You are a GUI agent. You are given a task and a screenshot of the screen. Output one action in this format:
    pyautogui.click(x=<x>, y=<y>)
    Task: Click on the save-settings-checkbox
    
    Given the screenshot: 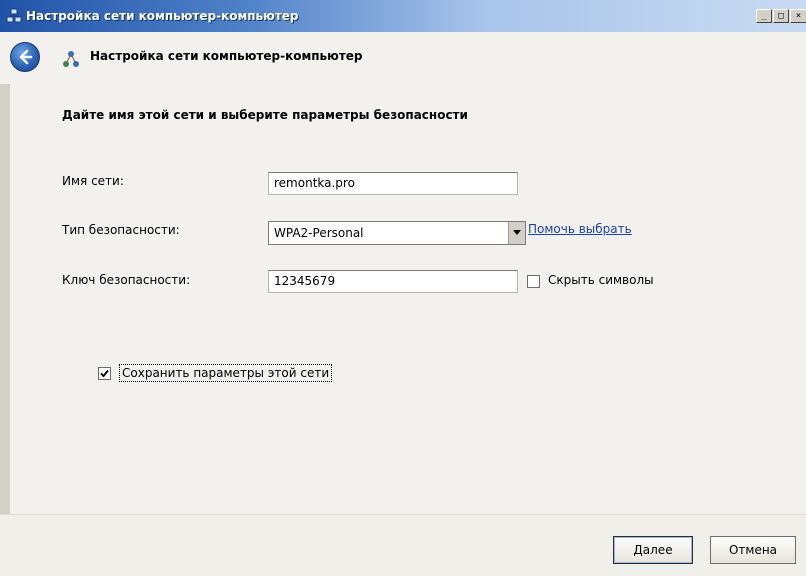 What is the action you would take?
    pyautogui.click(x=104, y=373)
    